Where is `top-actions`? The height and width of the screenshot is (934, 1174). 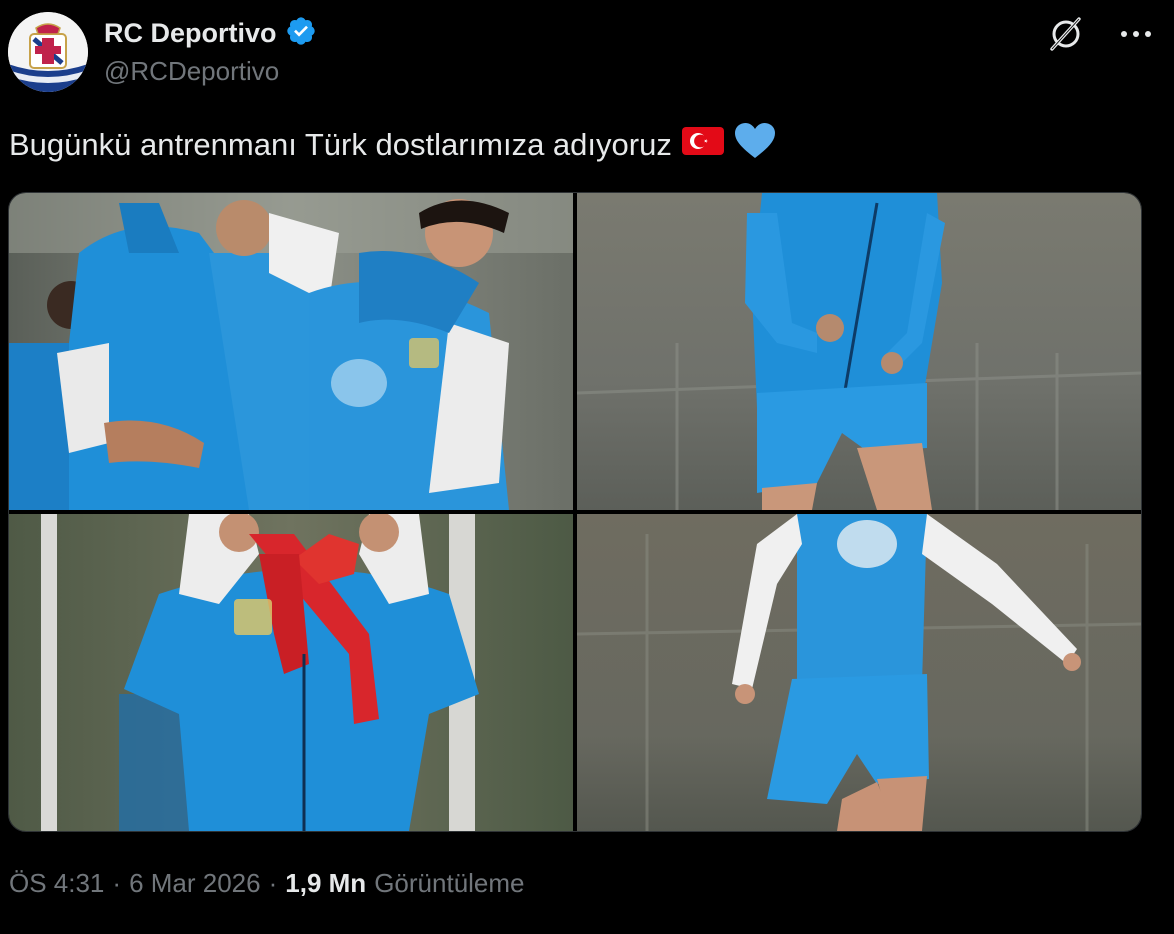 top-actions is located at coordinates (1101, 34).